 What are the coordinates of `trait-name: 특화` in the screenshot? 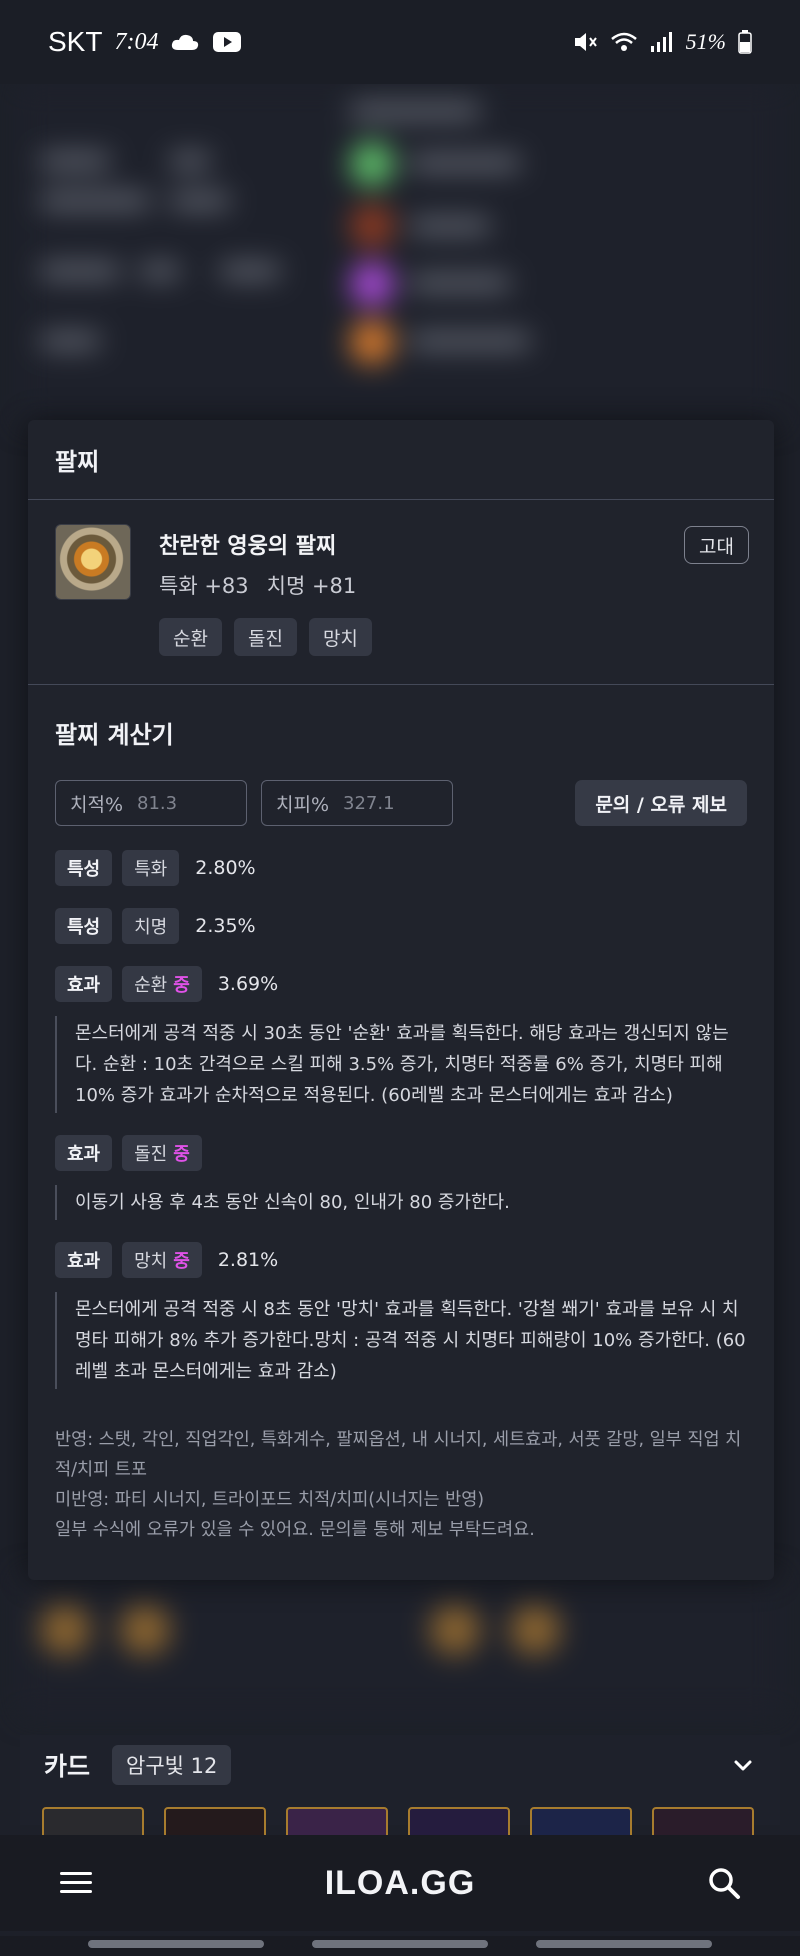 It's located at (151, 869).